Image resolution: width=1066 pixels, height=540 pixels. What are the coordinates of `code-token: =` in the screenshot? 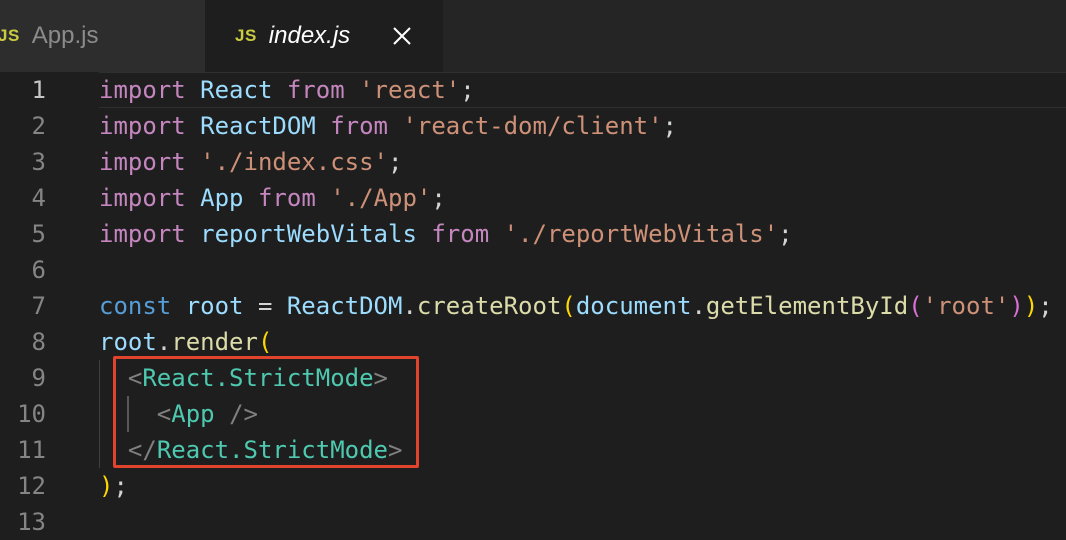 It's located at (265, 306).